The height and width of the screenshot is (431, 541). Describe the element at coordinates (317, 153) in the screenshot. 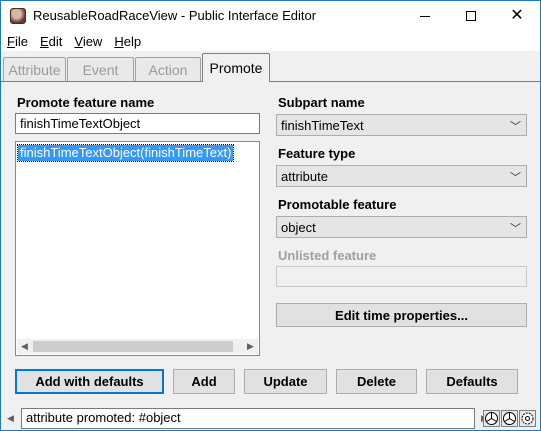

I see `feature-type-label: Feature type` at that location.